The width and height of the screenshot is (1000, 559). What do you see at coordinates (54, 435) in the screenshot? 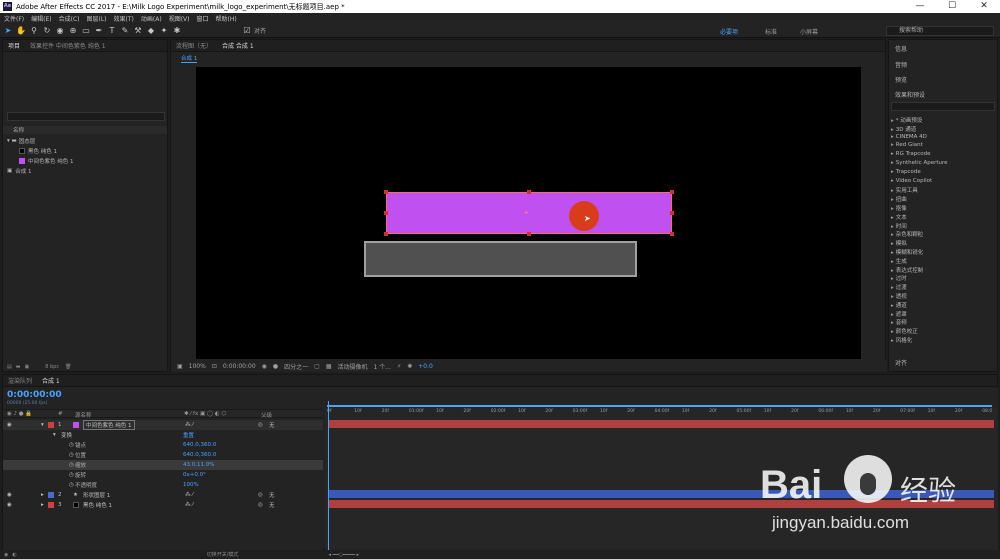
I see `expand-arrow-icon: ▾` at bounding box center [54, 435].